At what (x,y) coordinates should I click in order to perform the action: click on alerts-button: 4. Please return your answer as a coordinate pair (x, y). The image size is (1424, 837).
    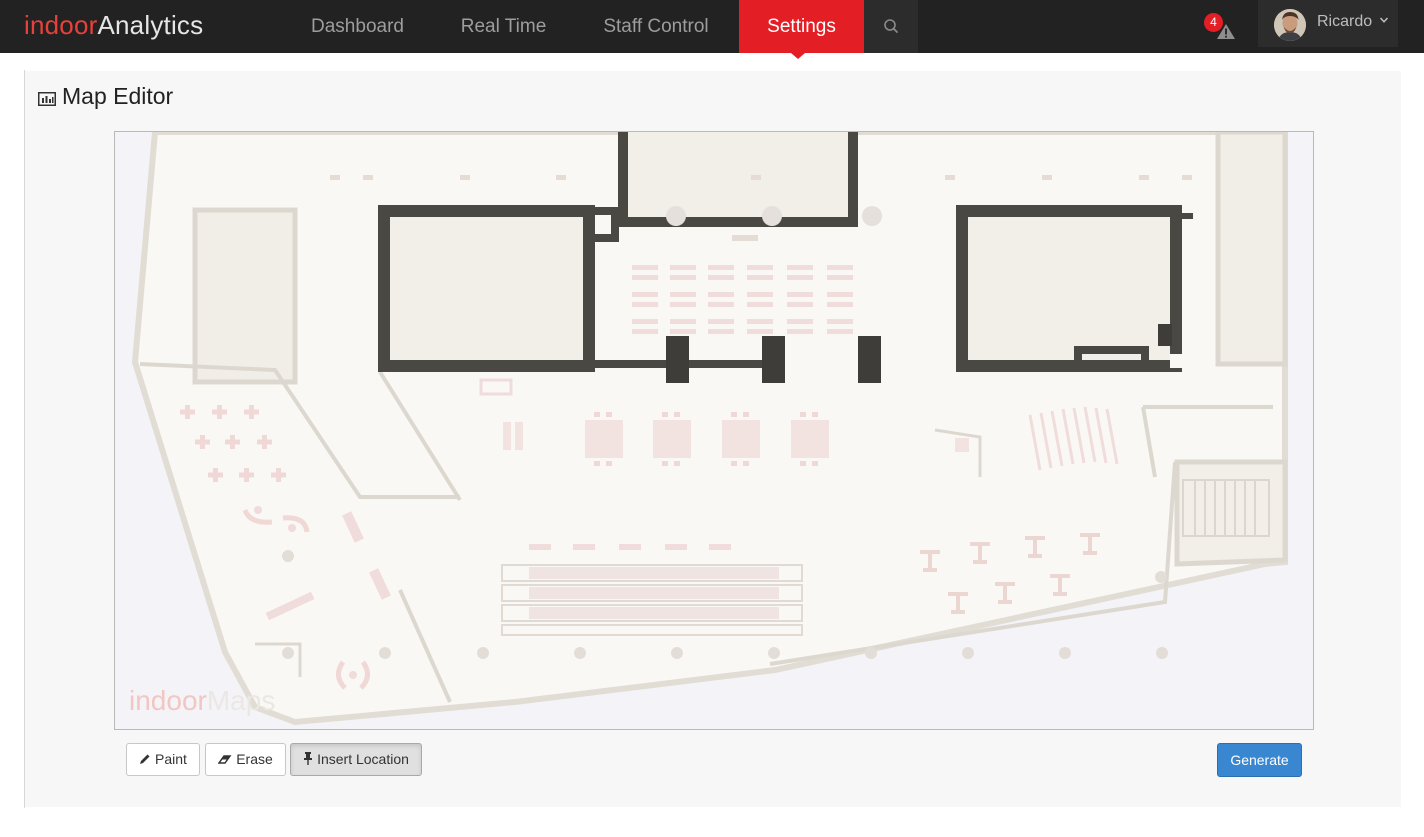
    Looking at the image, I should click on (1220, 27).